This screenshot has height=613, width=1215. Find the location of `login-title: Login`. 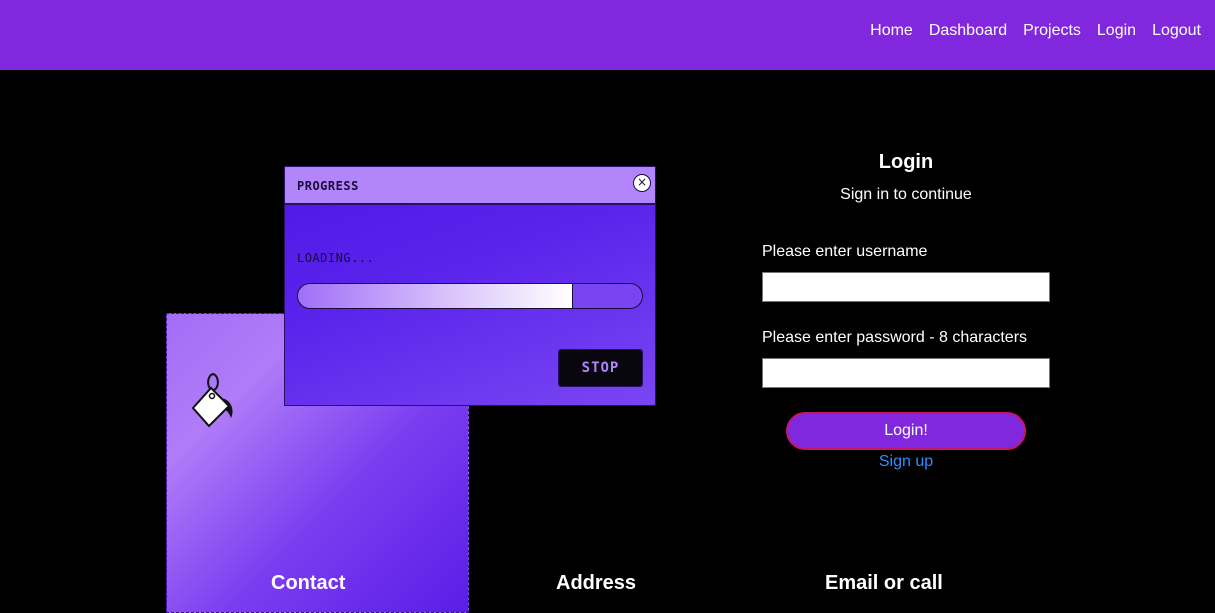

login-title: Login is located at coordinates (906, 162).